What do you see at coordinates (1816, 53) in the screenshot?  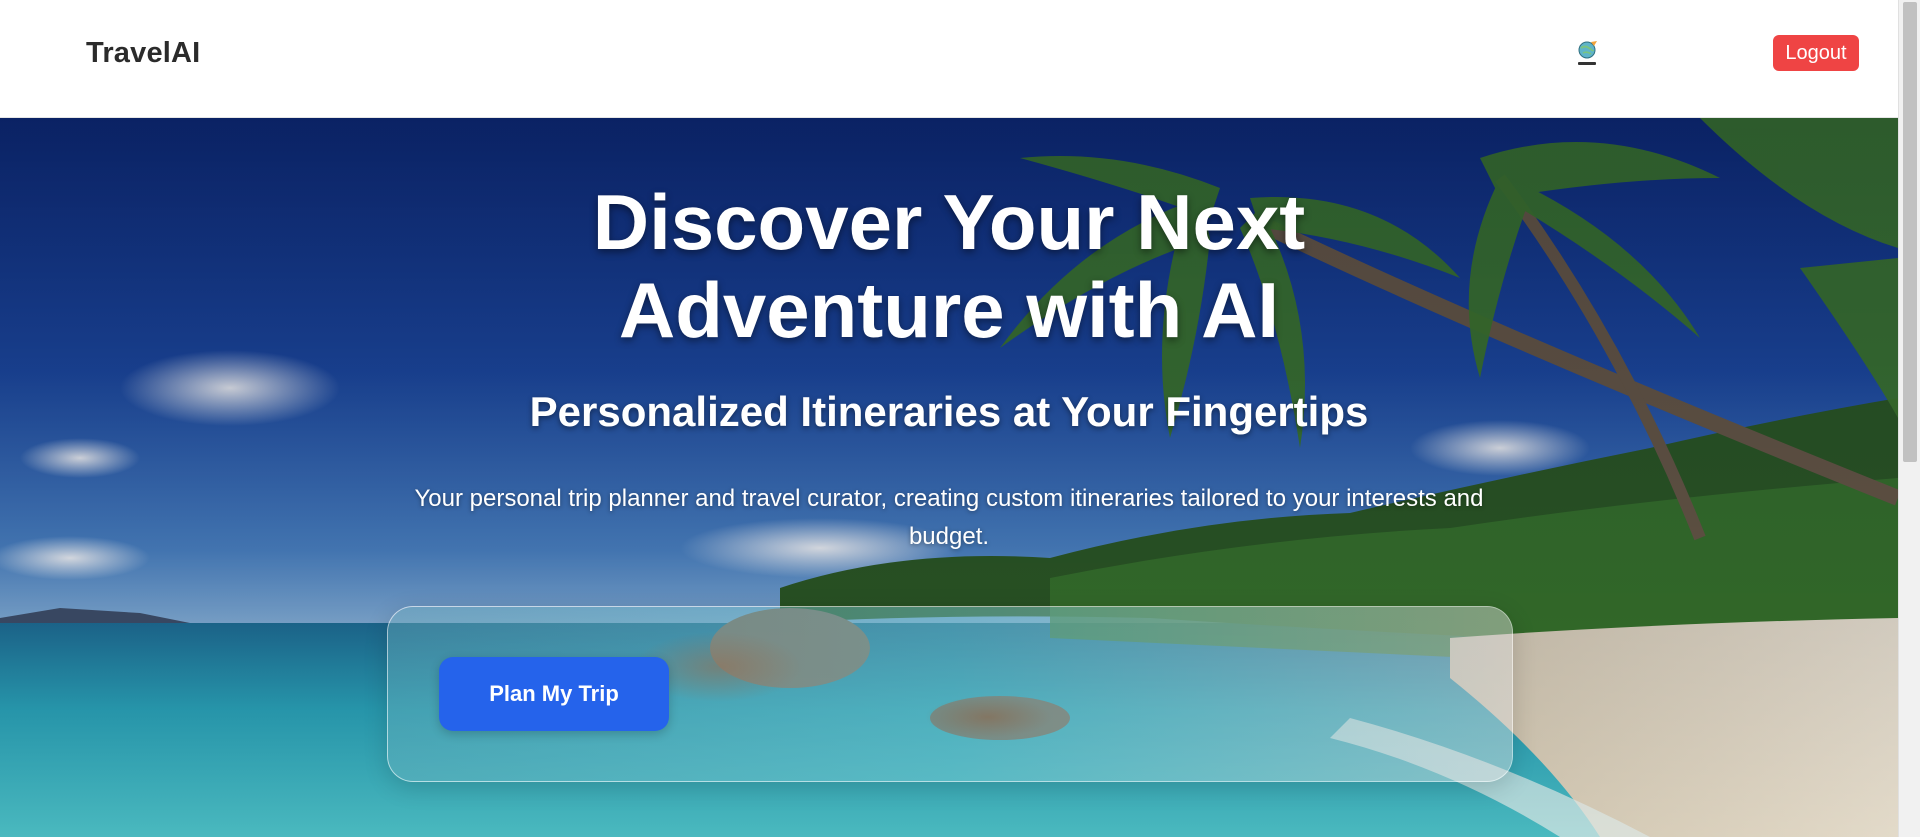 I see `logout-button: Logout` at bounding box center [1816, 53].